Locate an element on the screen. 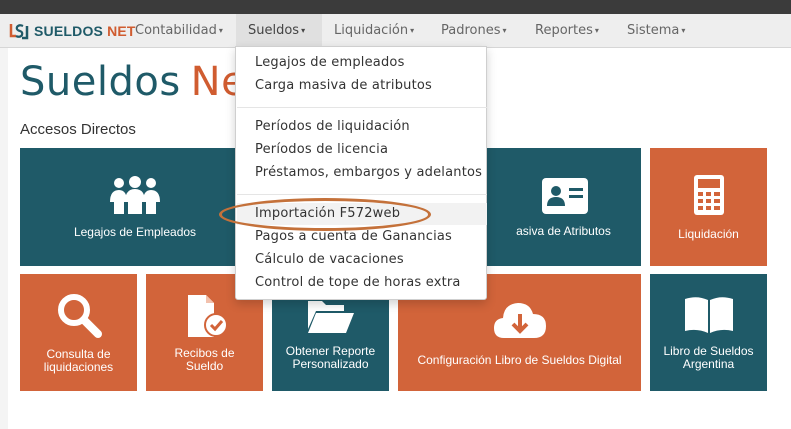 Image resolution: width=791 pixels, height=429 pixels. file-check-icon is located at coordinates (207, 315).